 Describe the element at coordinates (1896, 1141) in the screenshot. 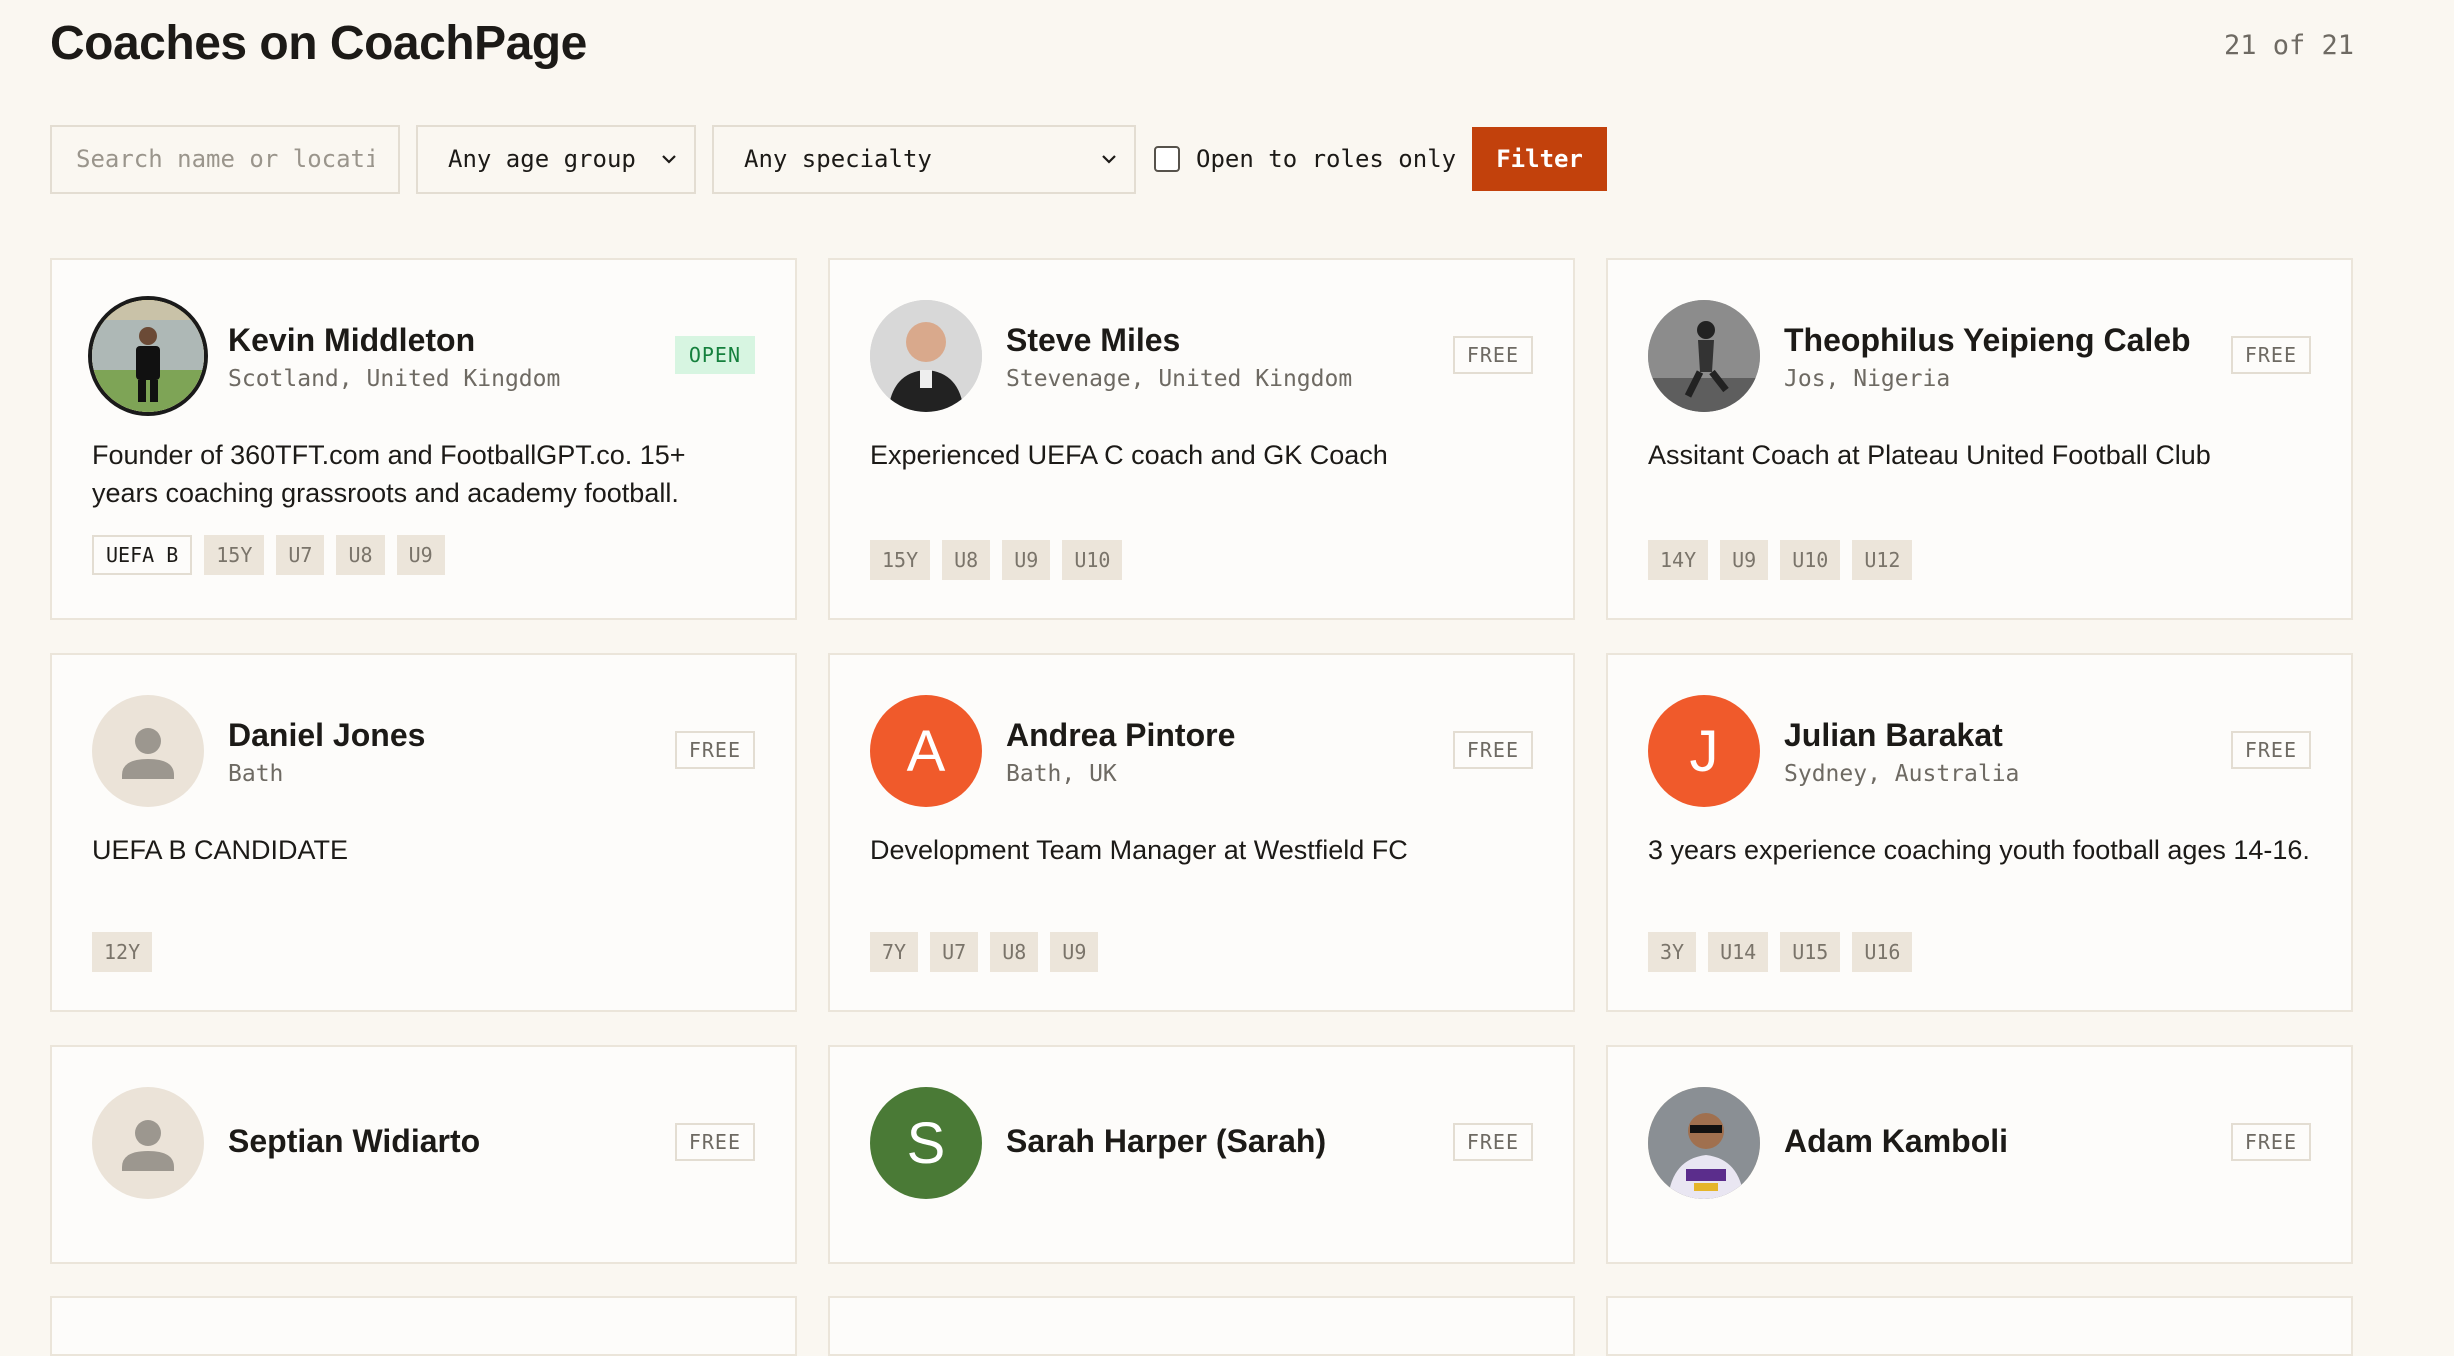

I see `coach-name: Adam Kamboli` at that location.